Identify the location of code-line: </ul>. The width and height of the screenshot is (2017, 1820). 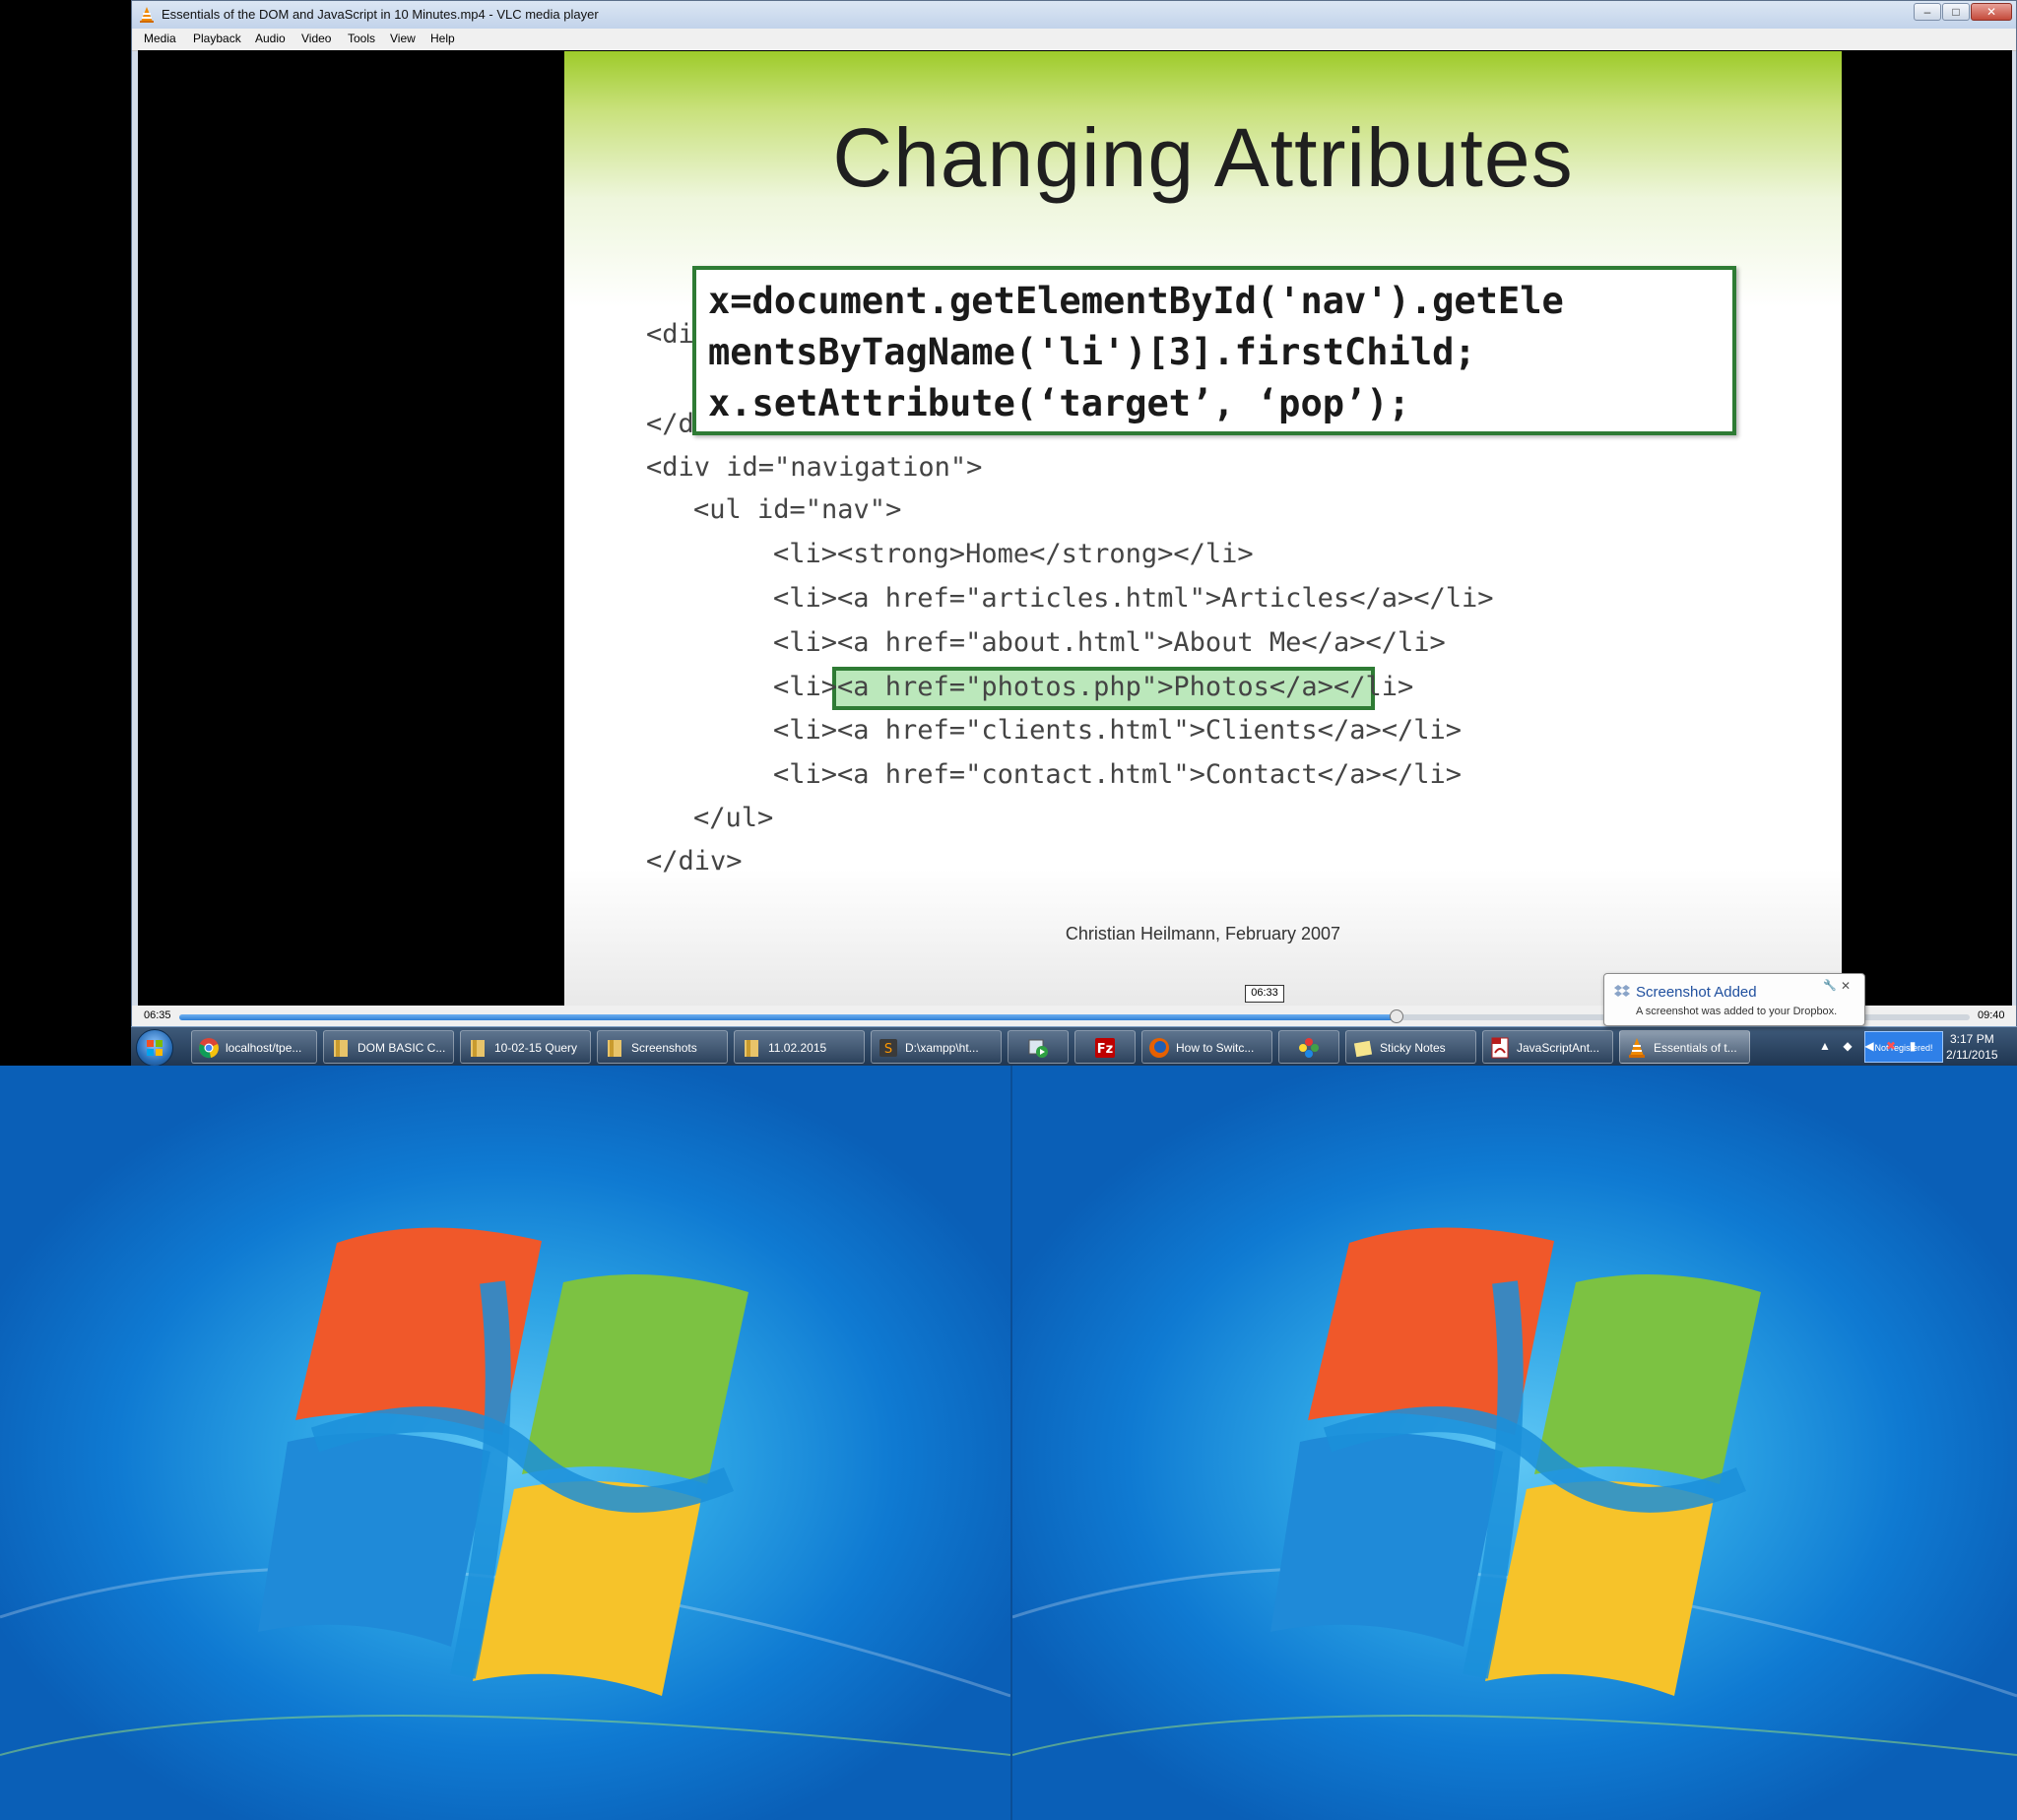
(733, 818).